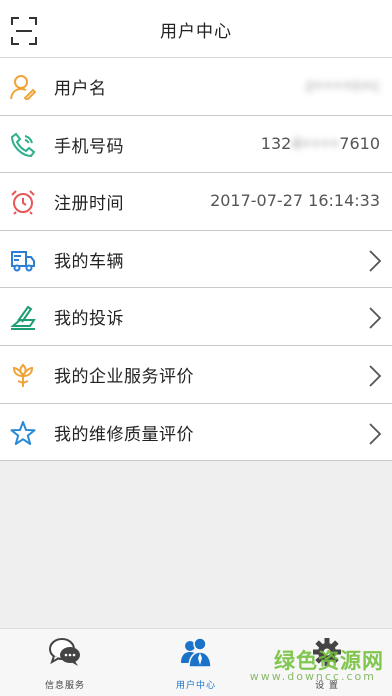 The image size is (392, 696). I want to click on watermark-url: www.downcc.com, so click(312, 676).